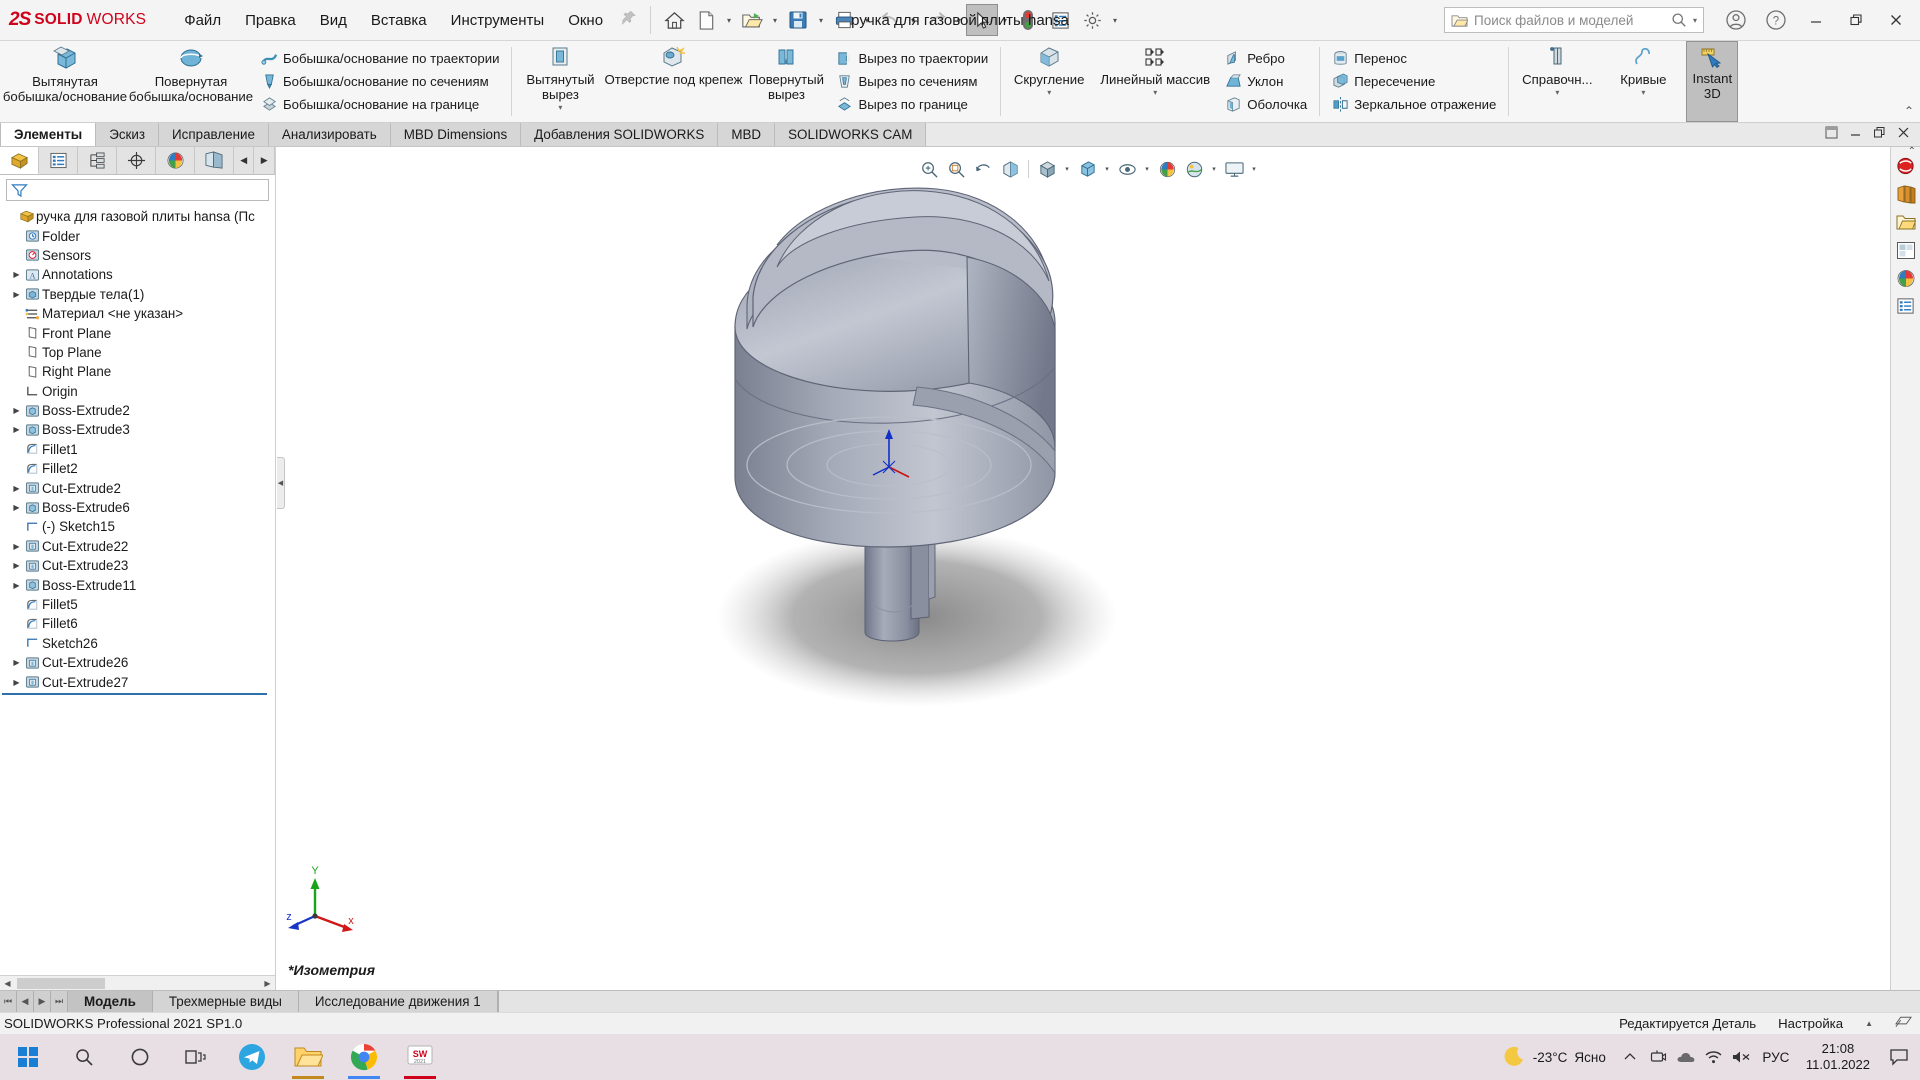 The image size is (1920, 1080). I want to click on qat-undo, so click(890, 20).